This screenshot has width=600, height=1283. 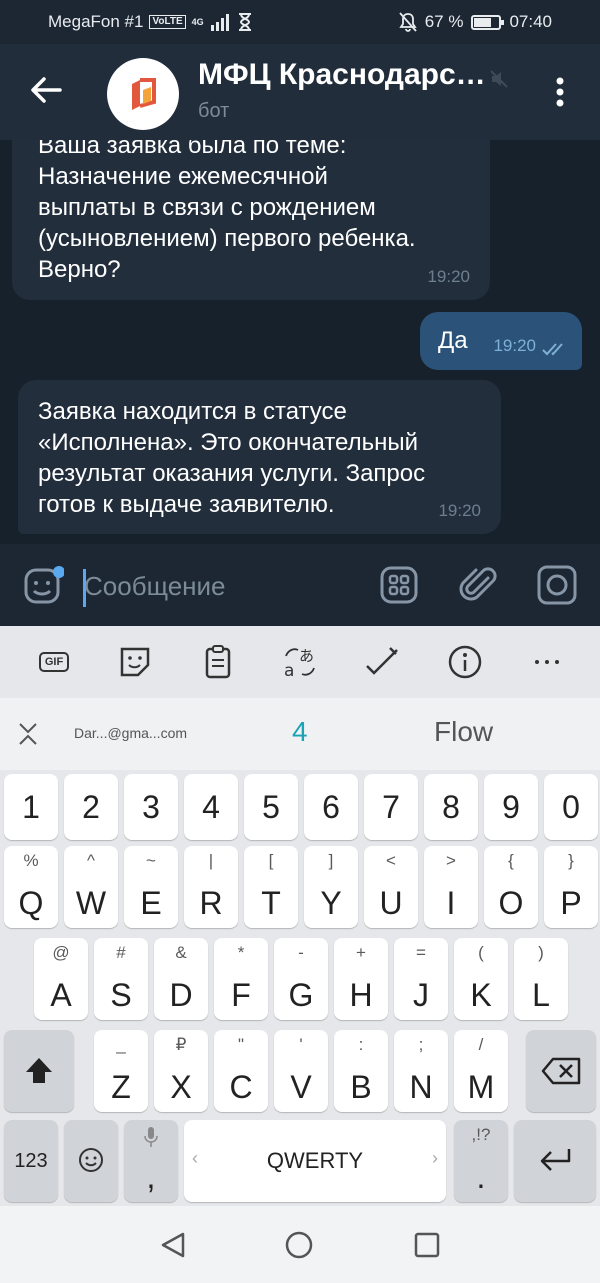 I want to click on key-7: 7, so click(x=391, y=807).